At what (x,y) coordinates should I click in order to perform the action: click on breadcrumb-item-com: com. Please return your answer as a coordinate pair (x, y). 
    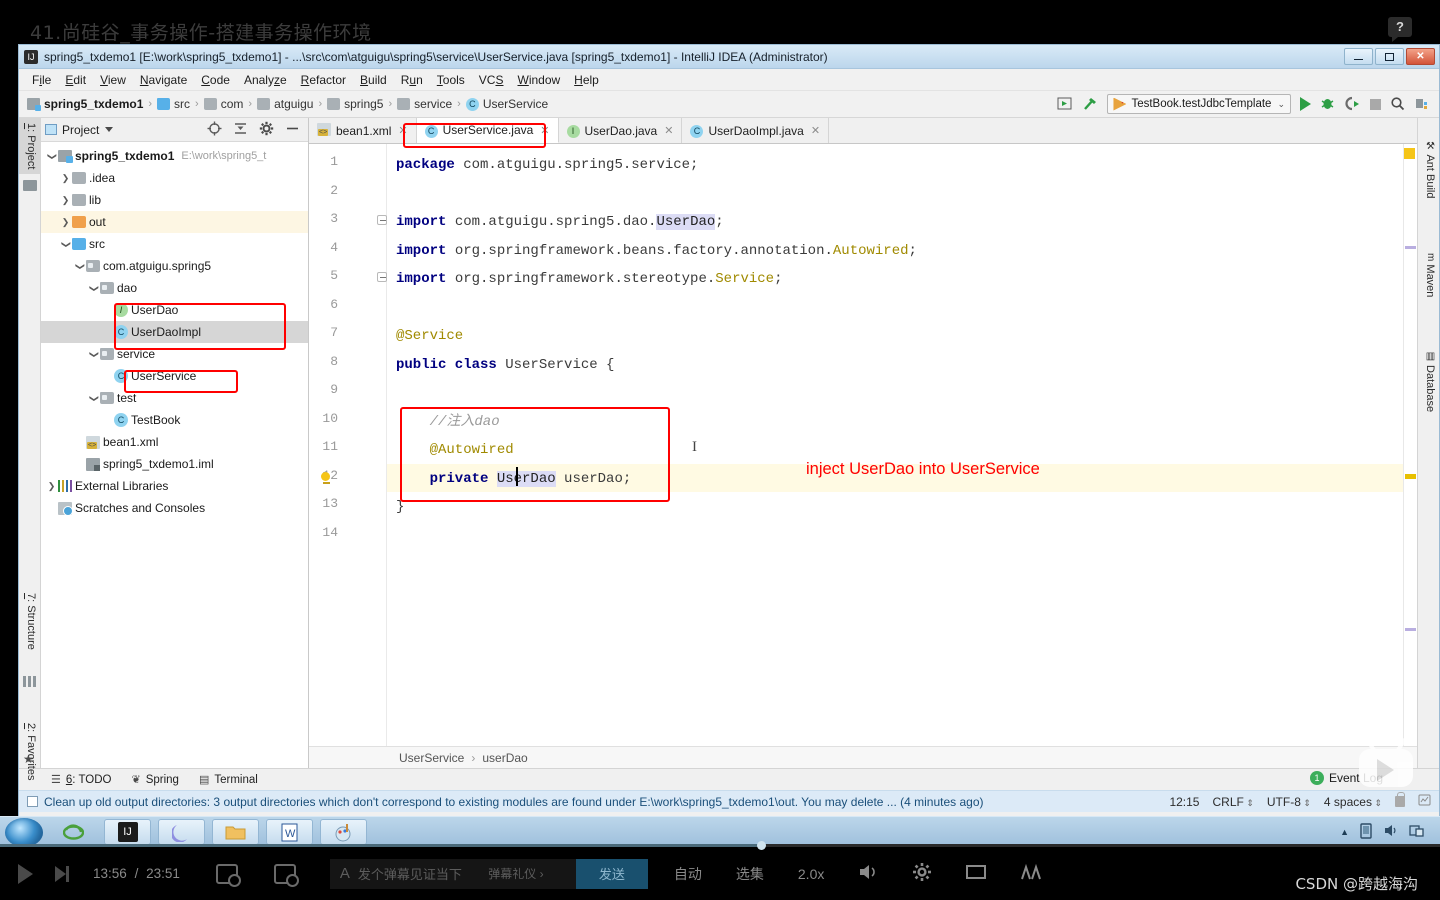
    Looking at the image, I should click on (223, 104).